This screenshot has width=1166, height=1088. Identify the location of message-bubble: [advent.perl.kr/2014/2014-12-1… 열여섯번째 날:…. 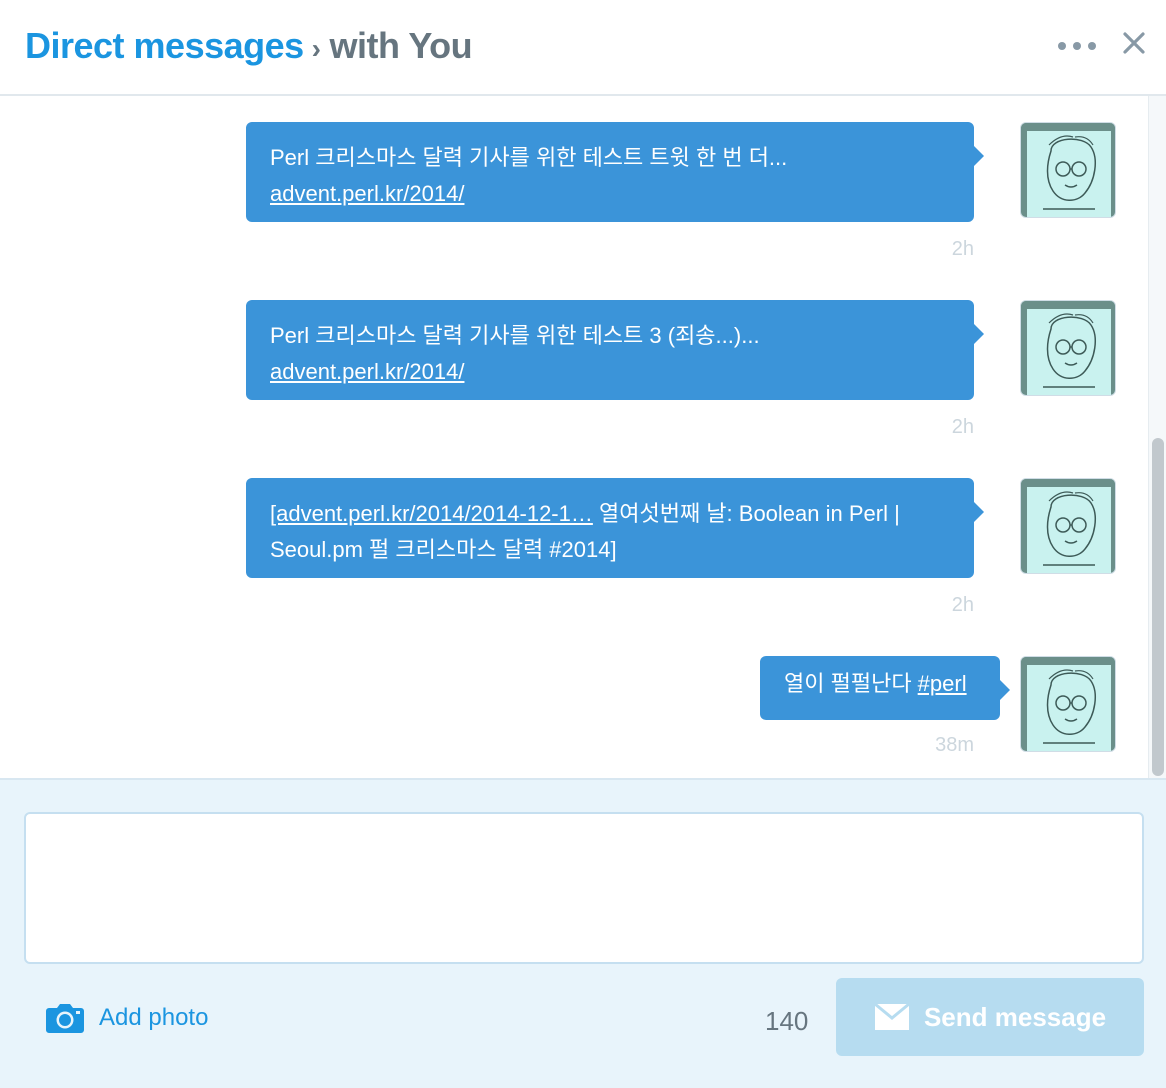
(615, 528).